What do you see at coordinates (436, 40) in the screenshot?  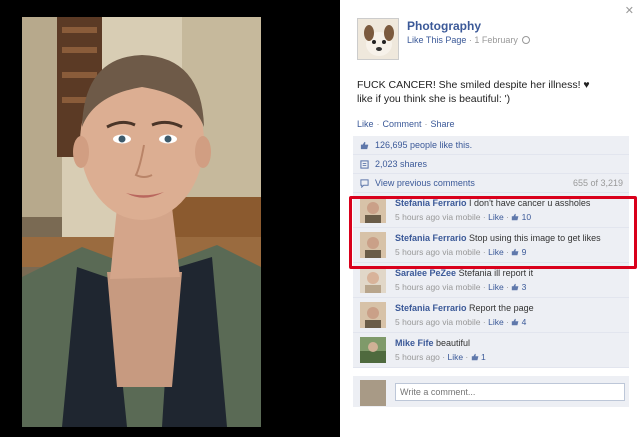 I see `like-page-link: Like This Page` at bounding box center [436, 40].